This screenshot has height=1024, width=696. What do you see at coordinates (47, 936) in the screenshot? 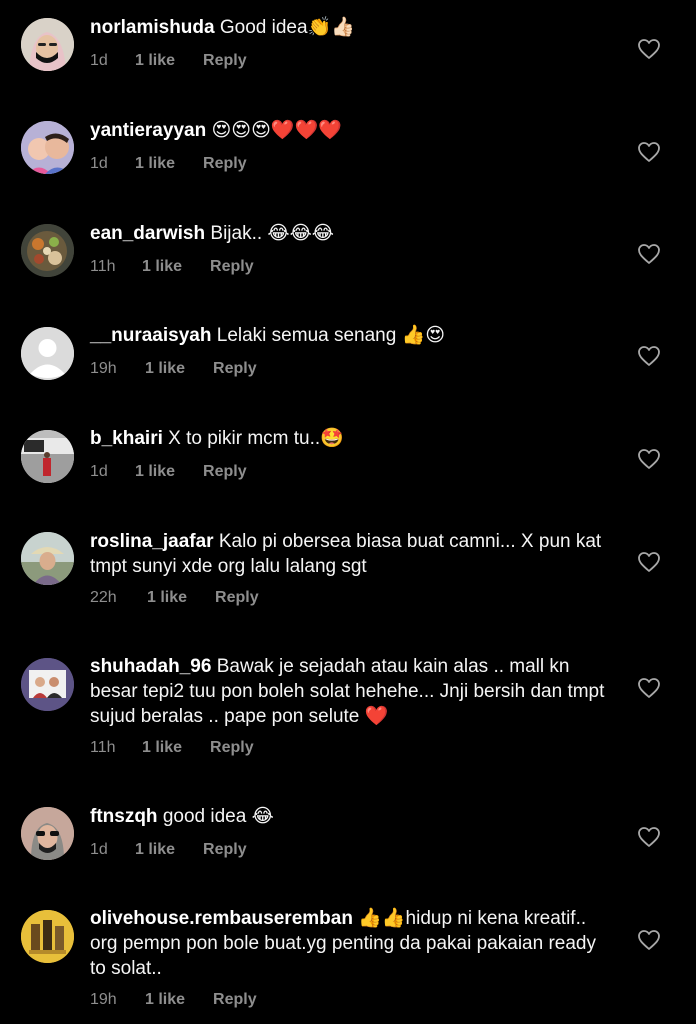
I see `shop-products-avatar` at bounding box center [47, 936].